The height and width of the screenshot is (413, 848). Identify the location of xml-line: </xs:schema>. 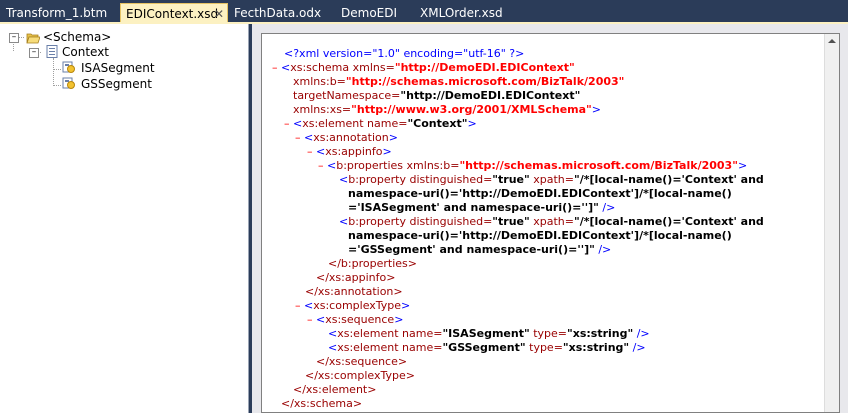
(322, 403).